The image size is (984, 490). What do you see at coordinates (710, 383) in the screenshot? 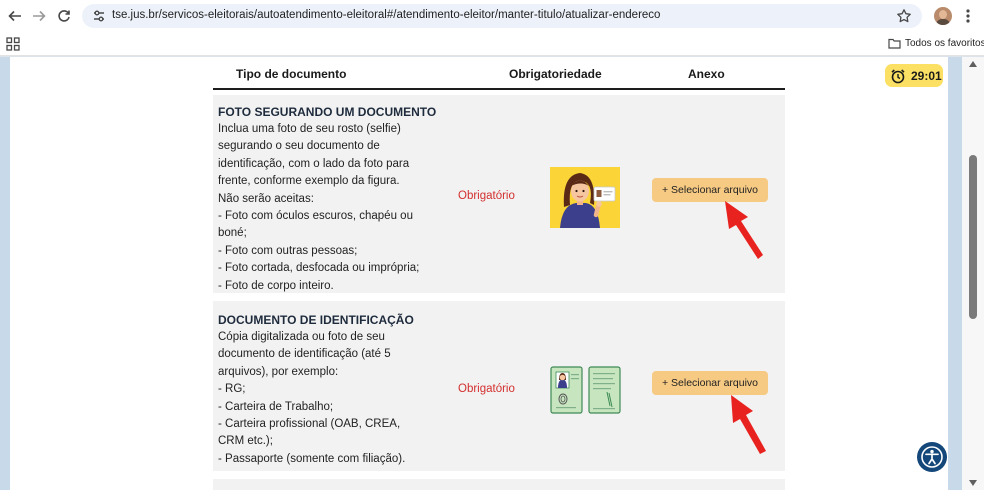
I see `select-file-button: + Selecionar arquivo` at bounding box center [710, 383].